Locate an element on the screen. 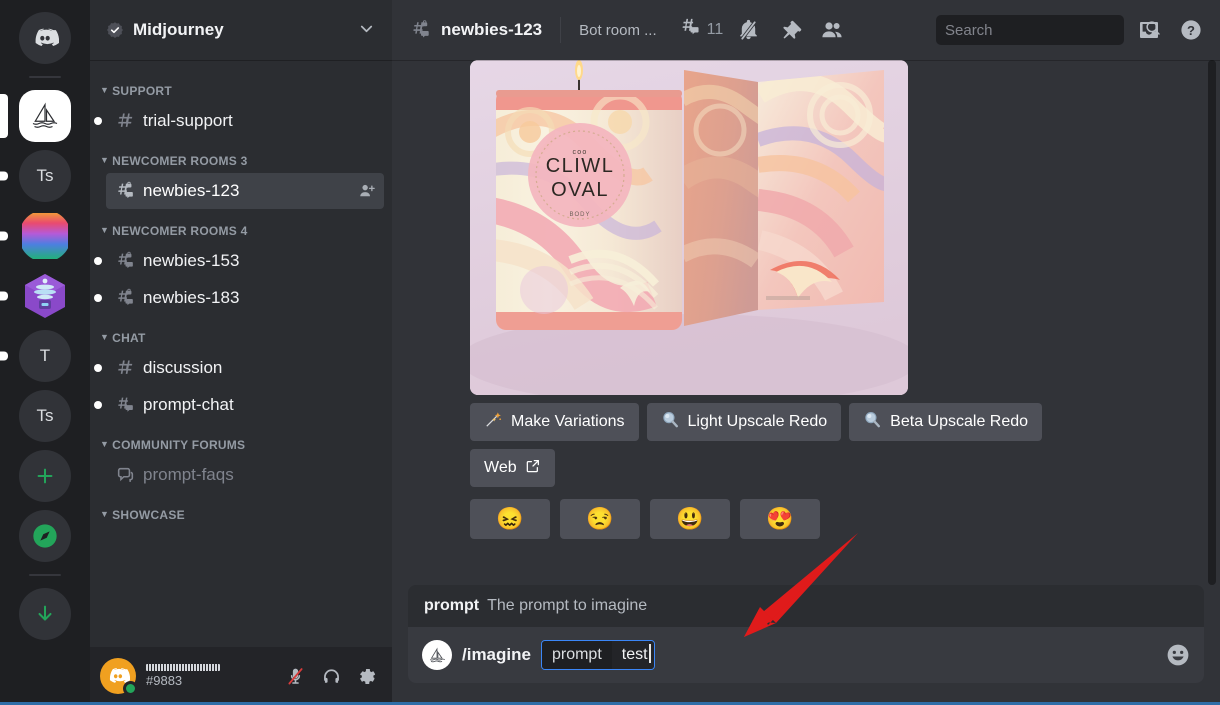 The width and height of the screenshot is (1220, 705). user-panel-controls is located at coordinates (331, 676).